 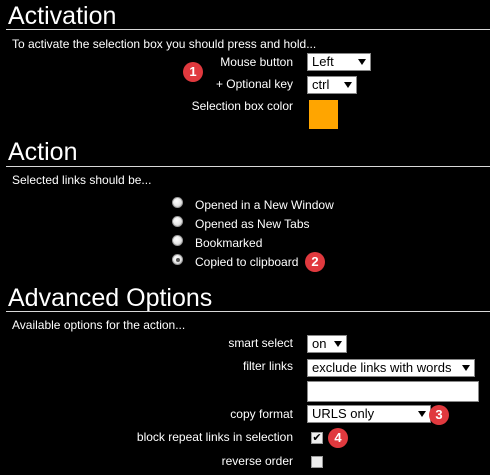 What do you see at coordinates (321, 84) in the screenshot?
I see `optional-key-value: ctrl` at bounding box center [321, 84].